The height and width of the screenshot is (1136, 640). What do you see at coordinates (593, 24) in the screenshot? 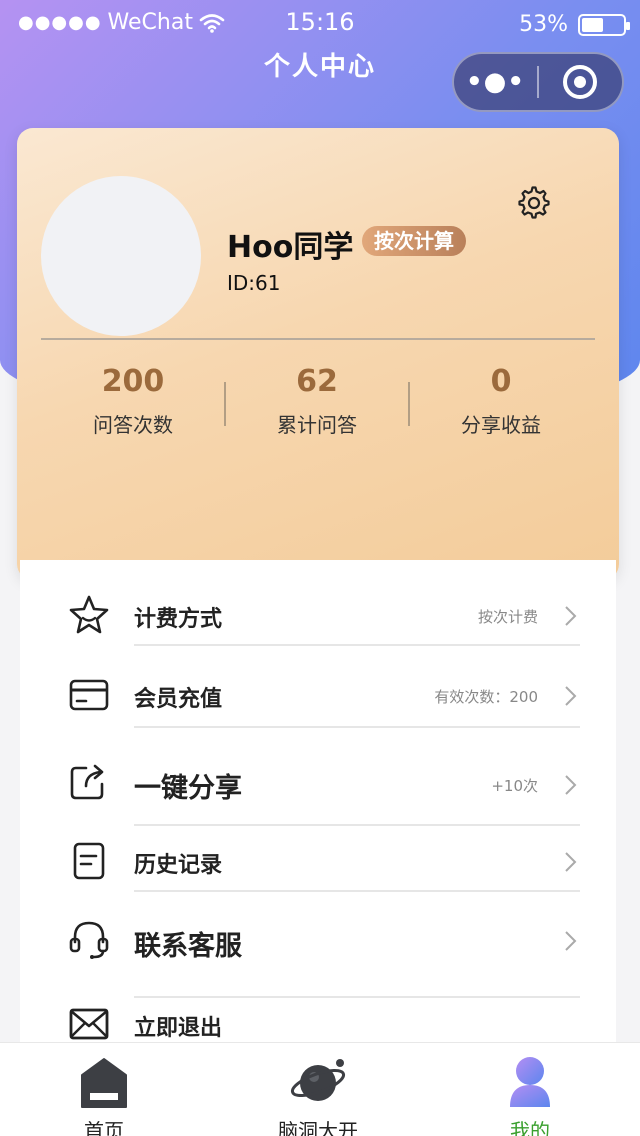
I see `battery-level` at bounding box center [593, 24].